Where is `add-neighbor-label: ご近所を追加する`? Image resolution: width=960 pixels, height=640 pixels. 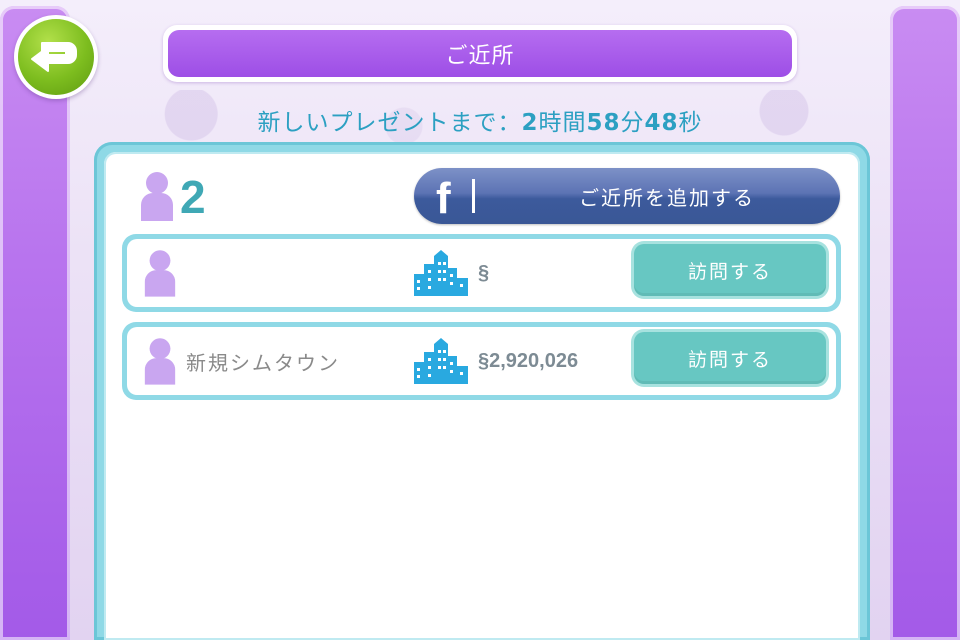 add-neighbor-label: ご近所を追加する is located at coordinates (667, 197).